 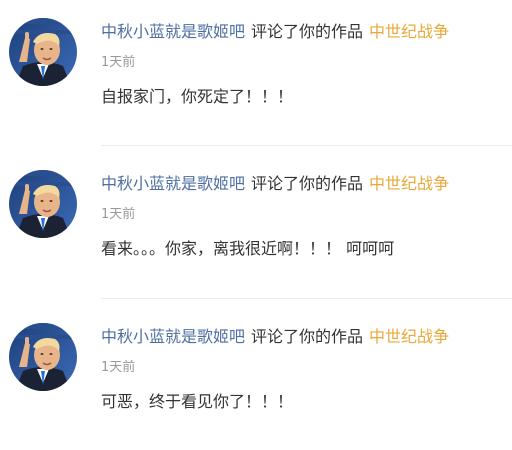 What do you see at coordinates (197, 401) in the screenshot?
I see `comment-text: 可恶，终于看见你了！！！` at bounding box center [197, 401].